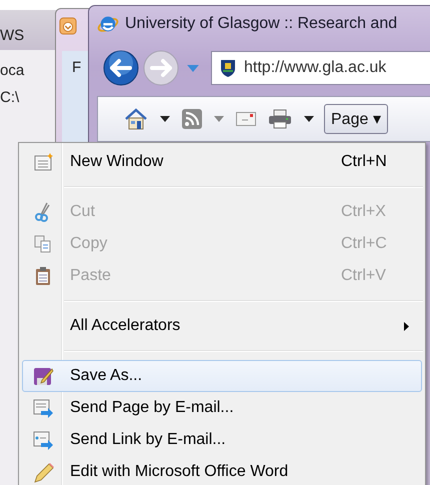 The height and width of the screenshot is (485, 430). Describe the element at coordinates (12, 35) in the screenshot. I see `window-text: WS` at that location.